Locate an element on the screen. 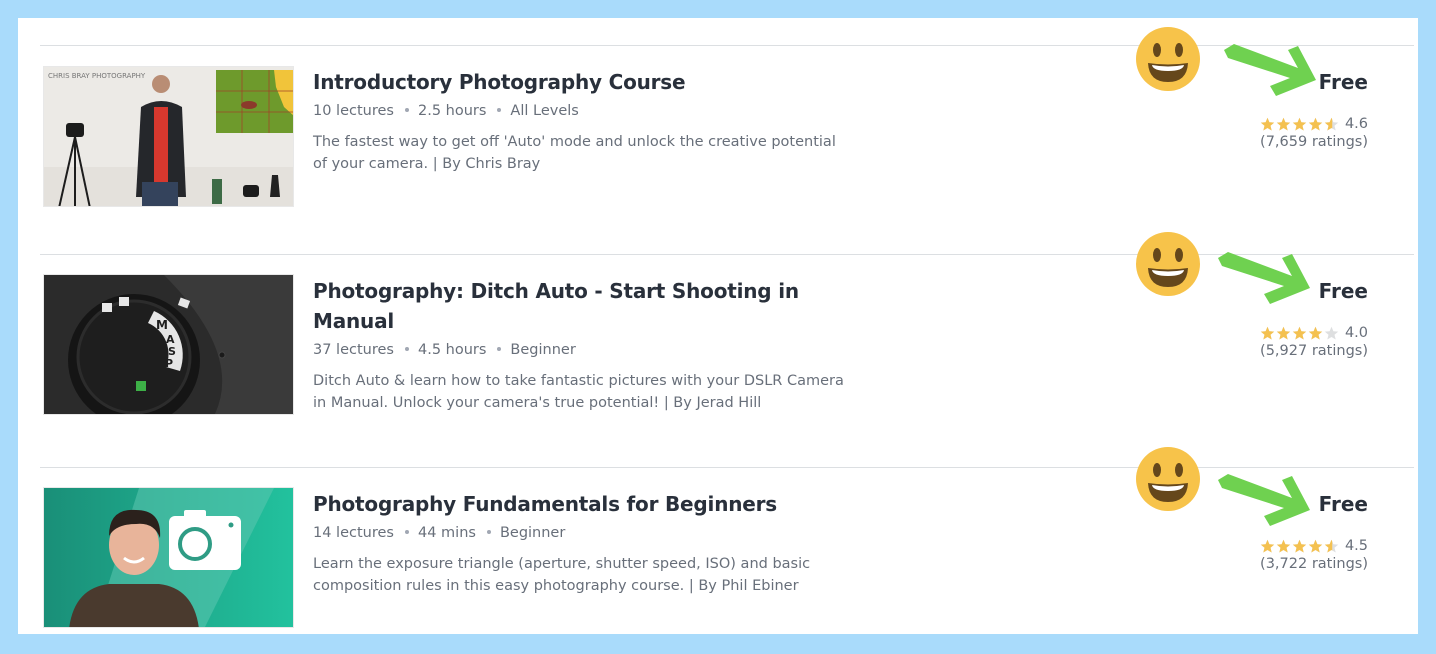 This screenshot has width=1436, height=654. rating-value: 4.0 is located at coordinates (1356, 333).